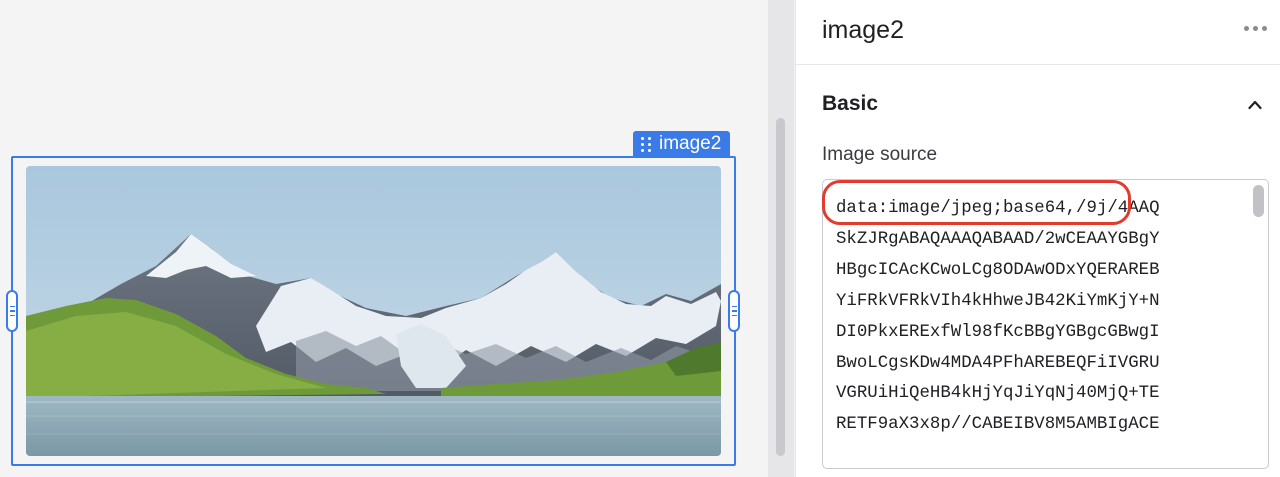  I want to click on canvas-scrollbar-thumb, so click(780, 287).